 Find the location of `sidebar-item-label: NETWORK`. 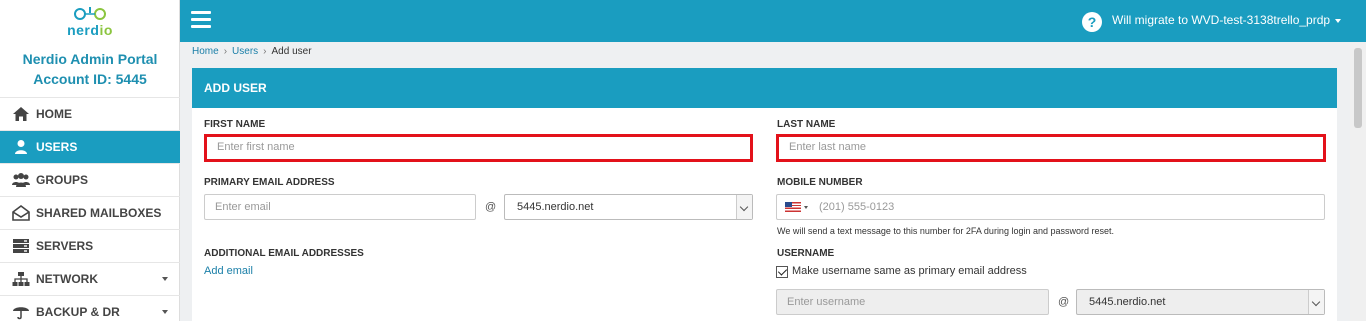

sidebar-item-label: NETWORK is located at coordinates (67, 279).